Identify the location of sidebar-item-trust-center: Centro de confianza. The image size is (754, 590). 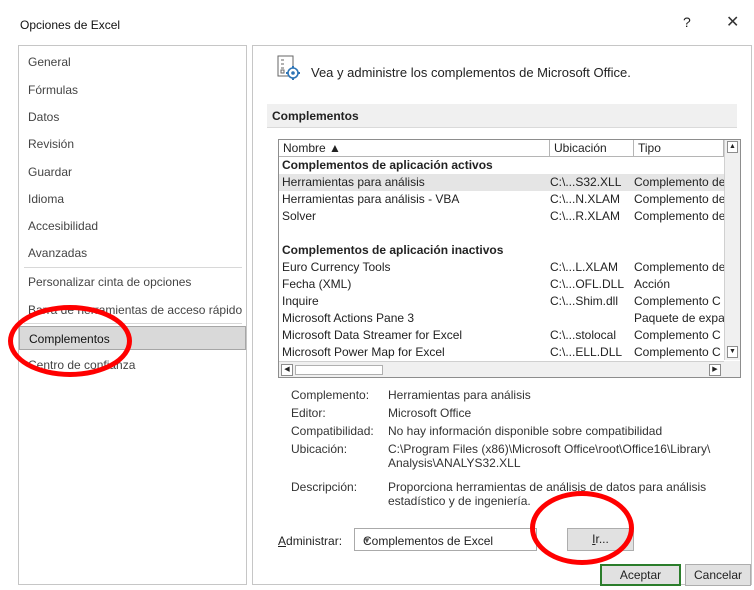
(132, 365).